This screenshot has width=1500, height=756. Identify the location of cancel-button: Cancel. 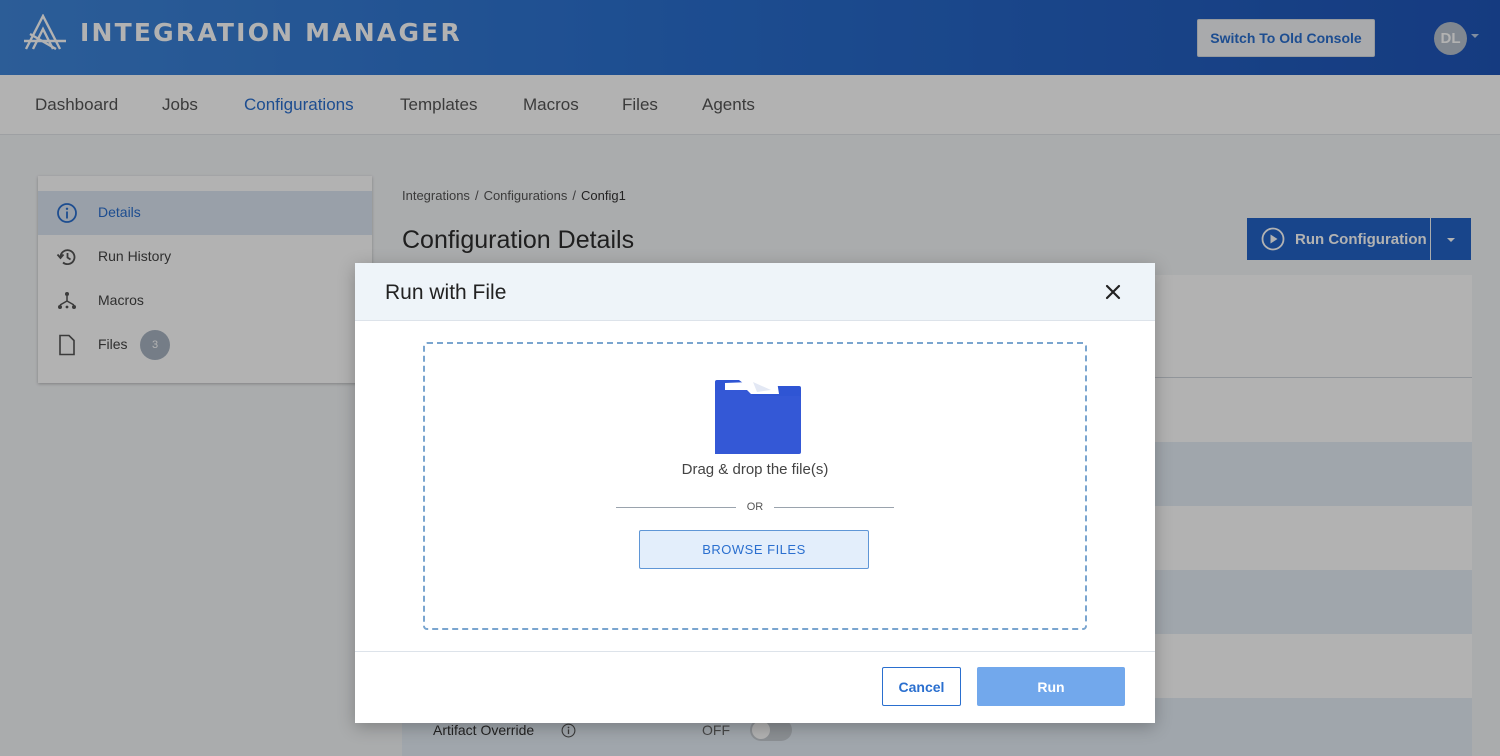
(921, 686).